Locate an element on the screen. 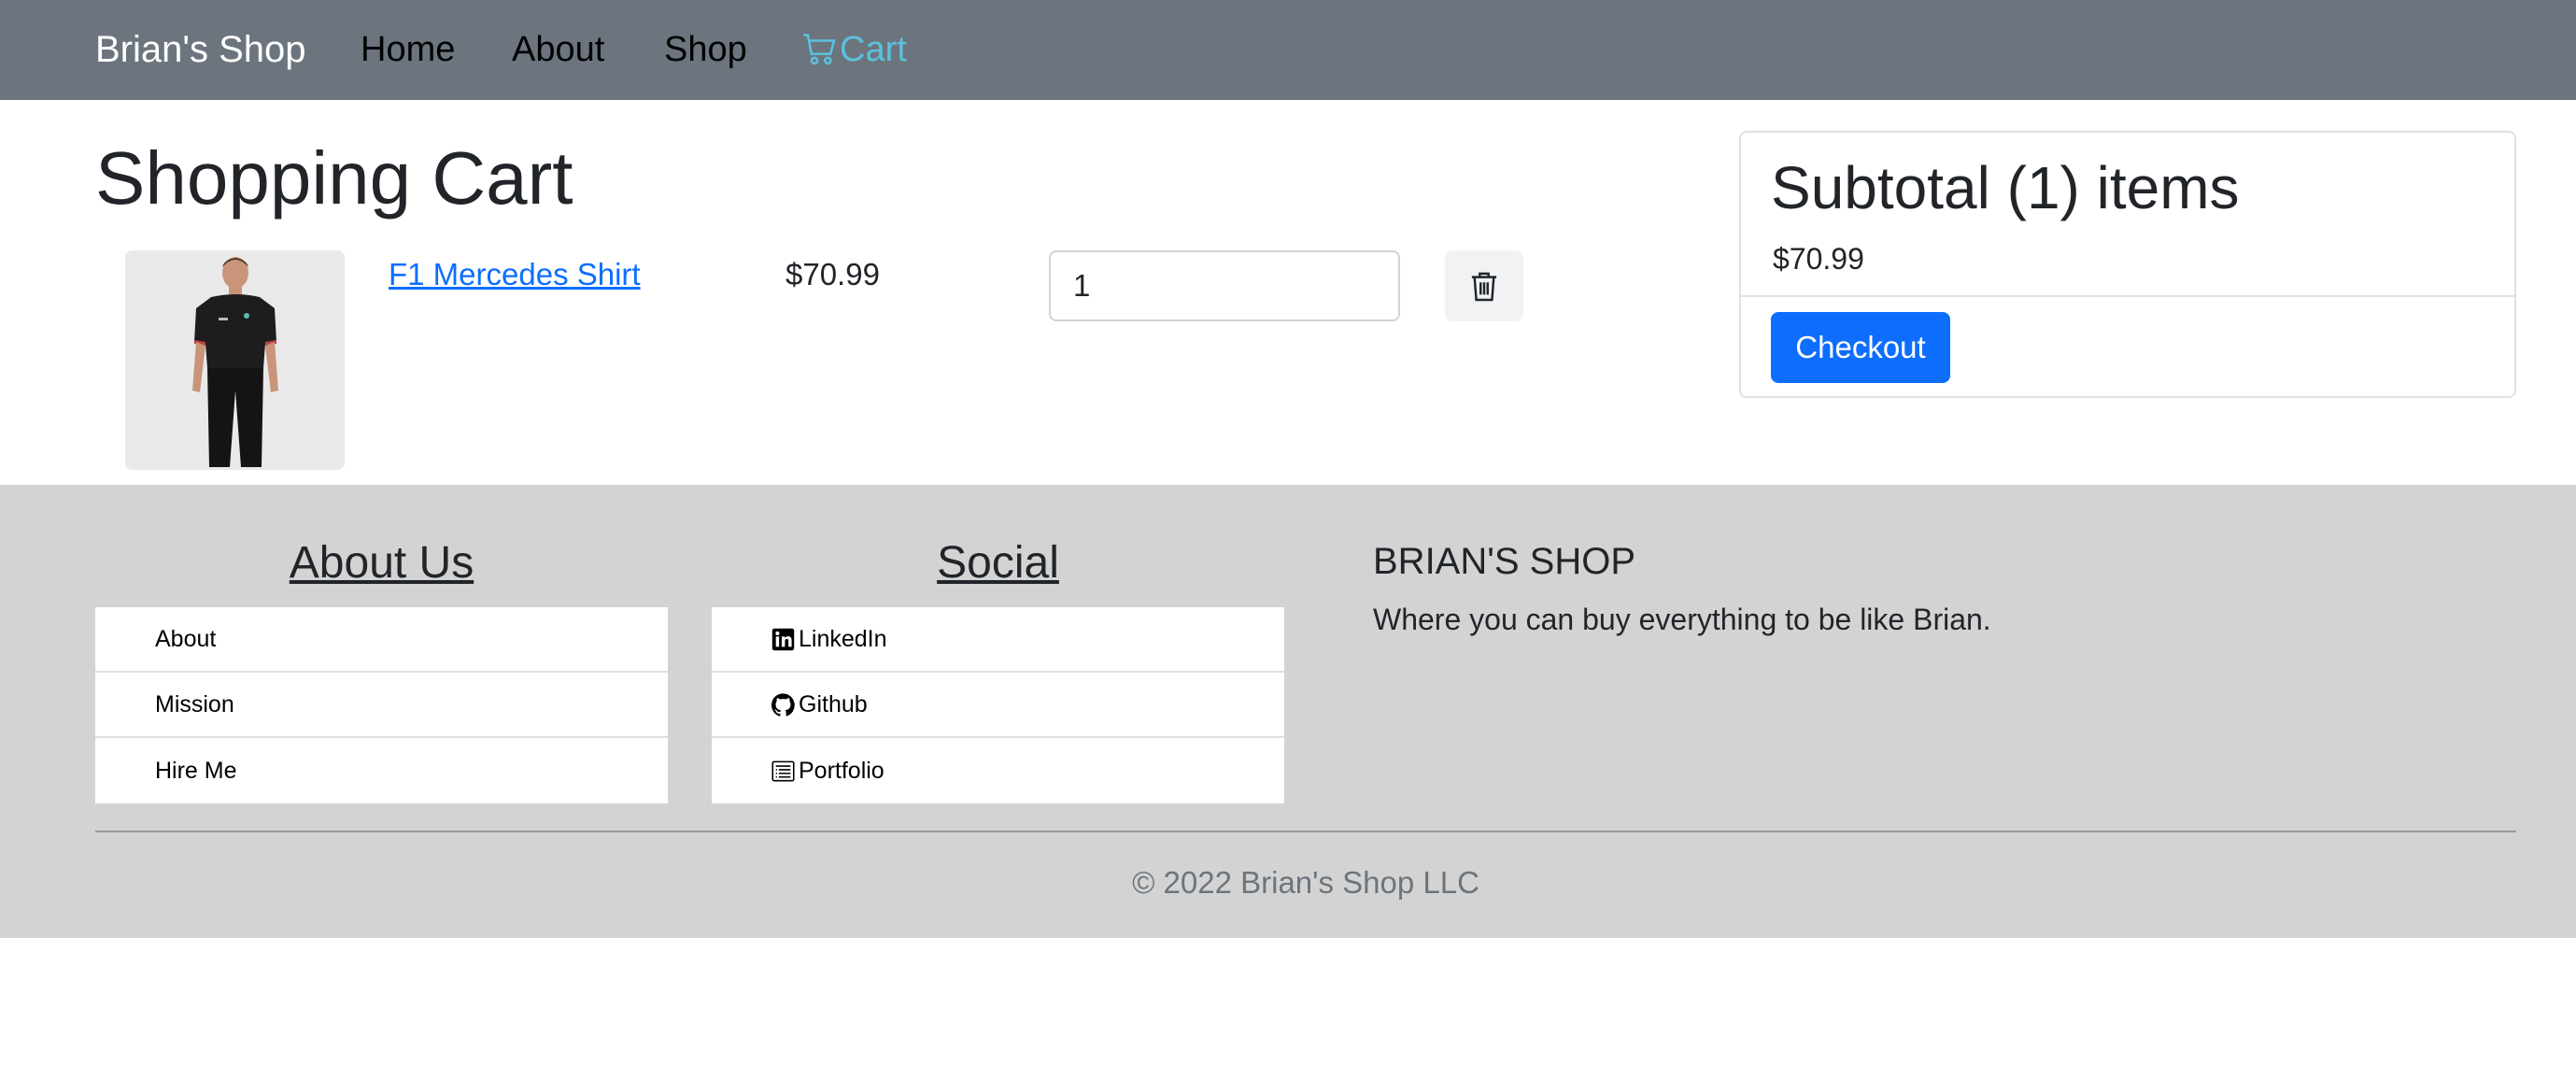  list-item-label: Portfolio is located at coordinates (842, 770).